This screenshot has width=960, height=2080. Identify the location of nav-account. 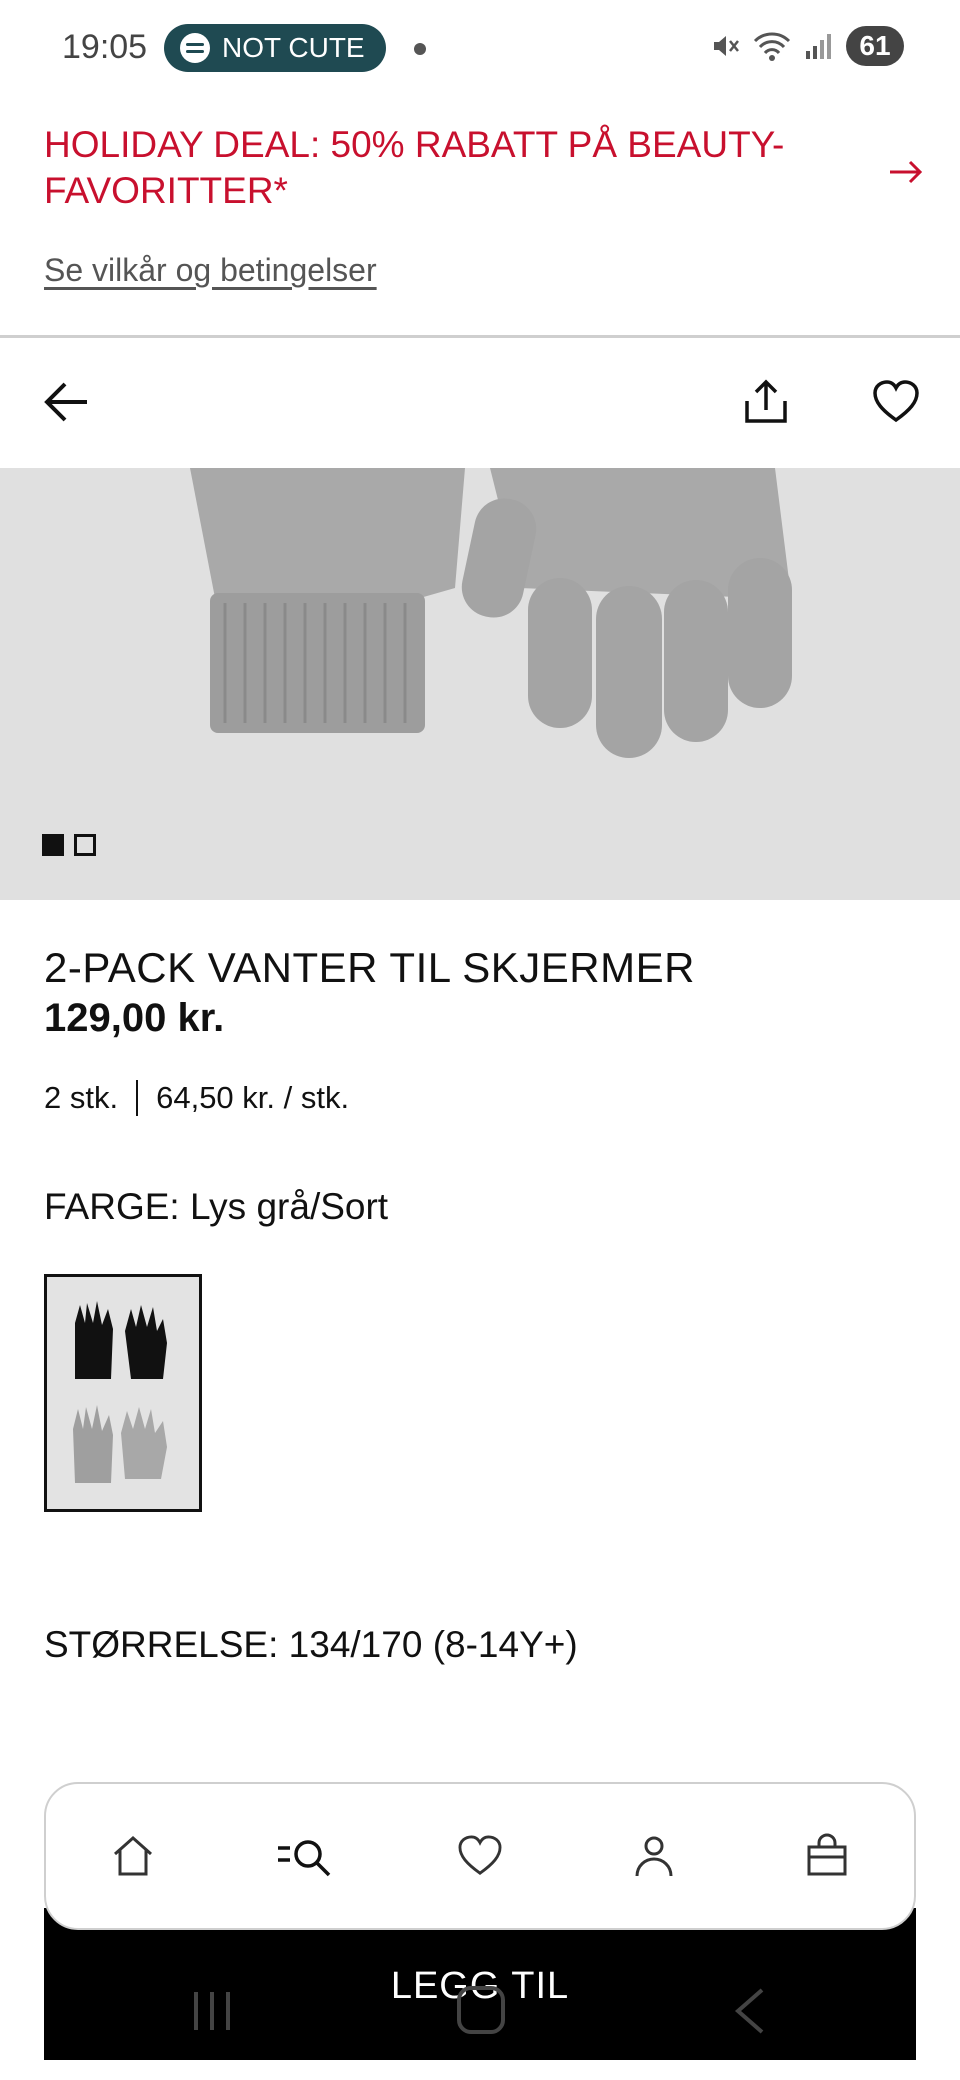
(654, 1856).